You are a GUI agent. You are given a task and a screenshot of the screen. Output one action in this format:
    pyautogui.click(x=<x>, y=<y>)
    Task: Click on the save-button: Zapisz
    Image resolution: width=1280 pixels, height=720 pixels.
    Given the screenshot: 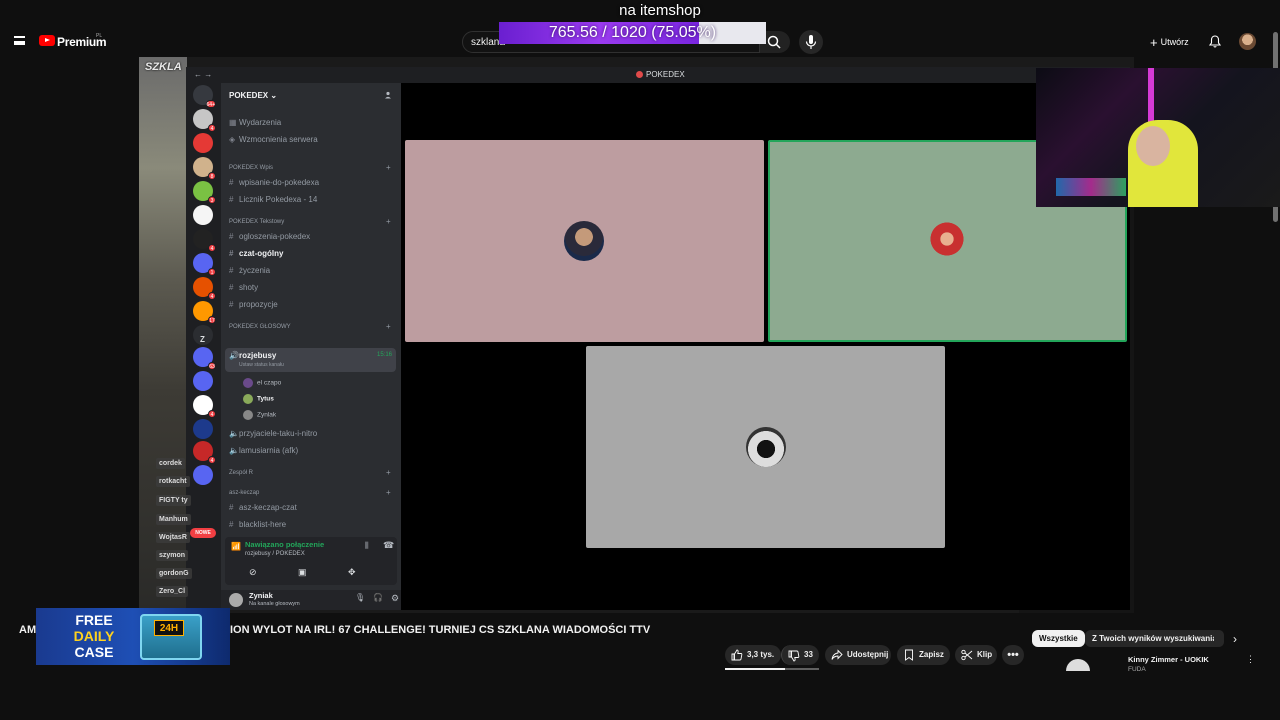 What is the action you would take?
    pyautogui.click(x=923, y=655)
    